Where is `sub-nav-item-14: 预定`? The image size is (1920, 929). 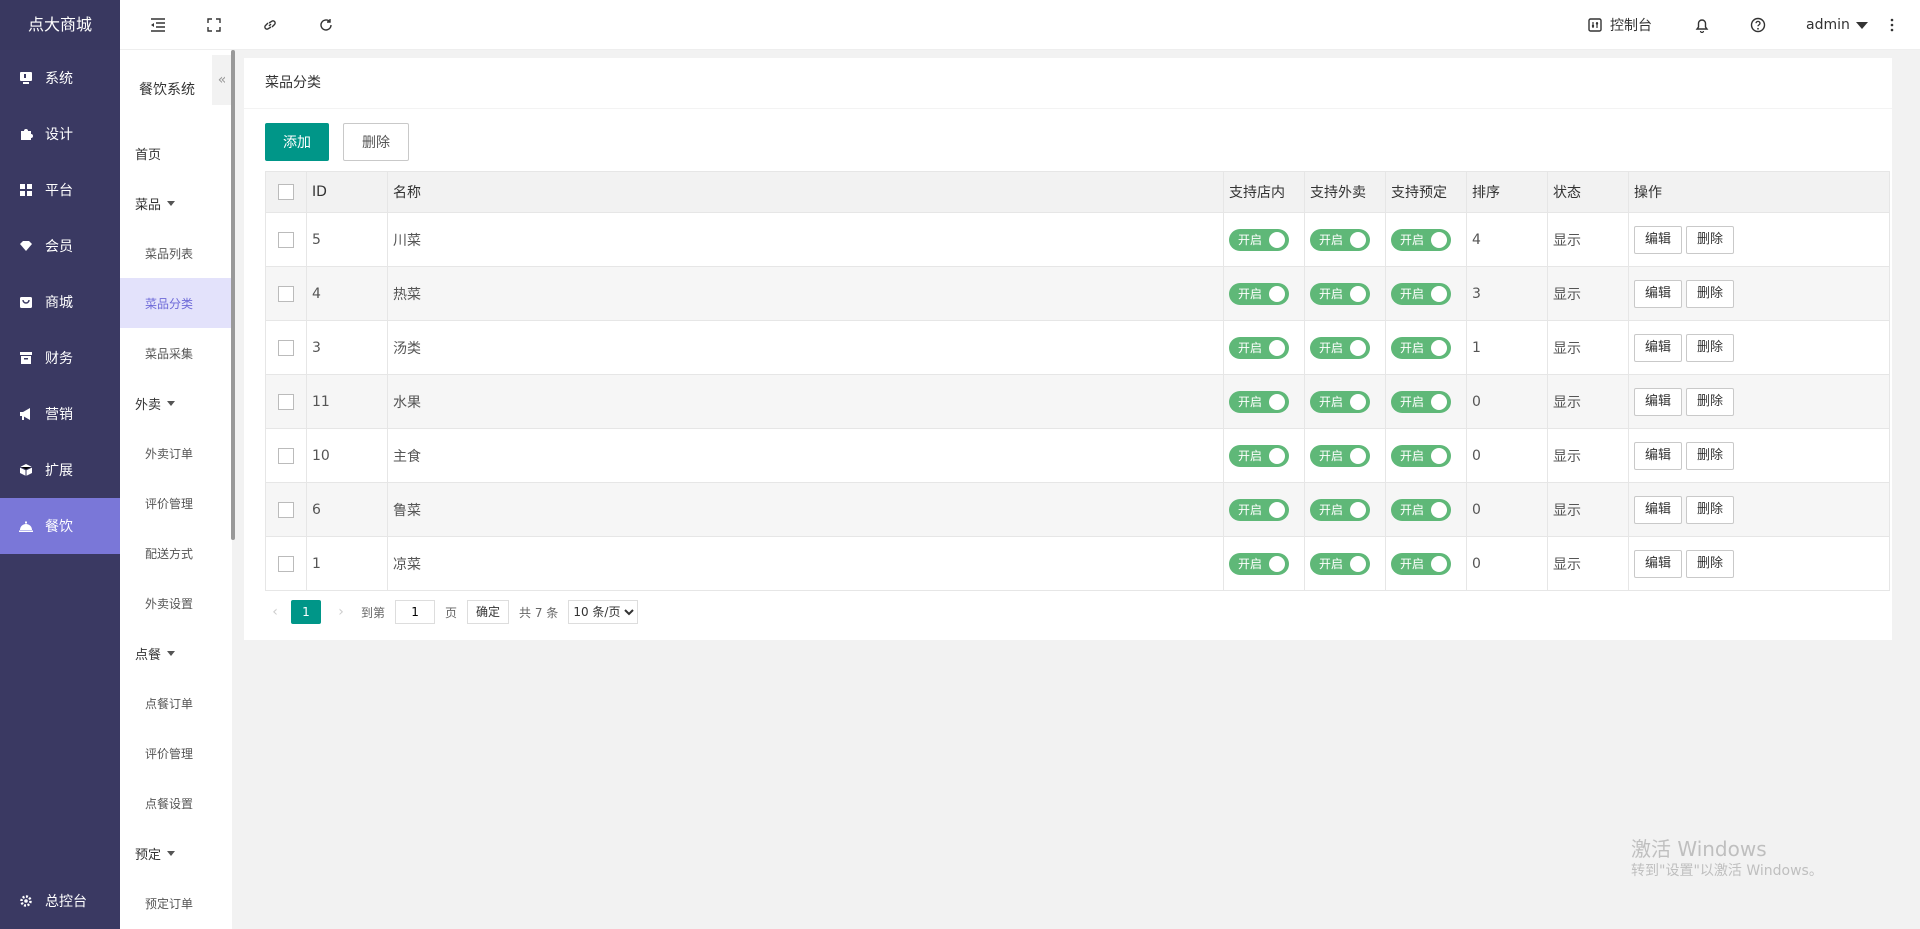
sub-nav-item-14: 预定 is located at coordinates (176, 853).